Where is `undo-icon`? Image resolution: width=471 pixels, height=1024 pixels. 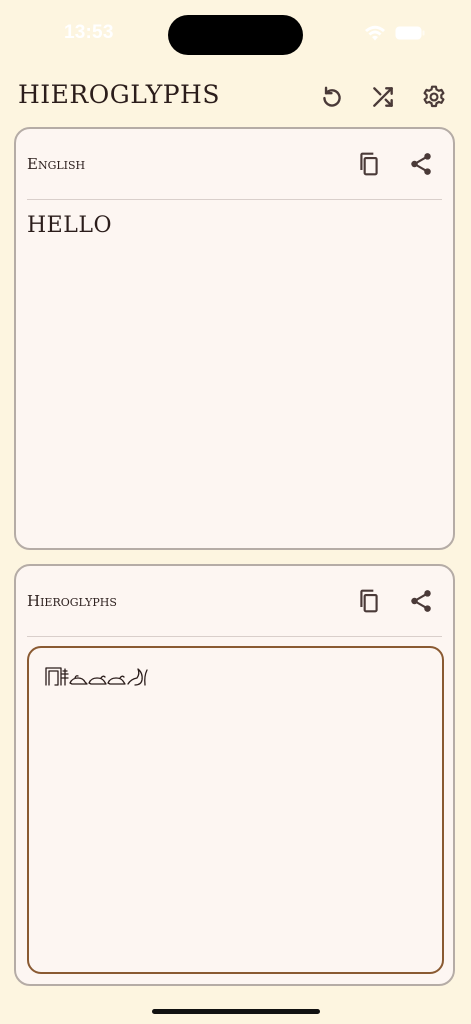 undo-icon is located at coordinates (332, 96).